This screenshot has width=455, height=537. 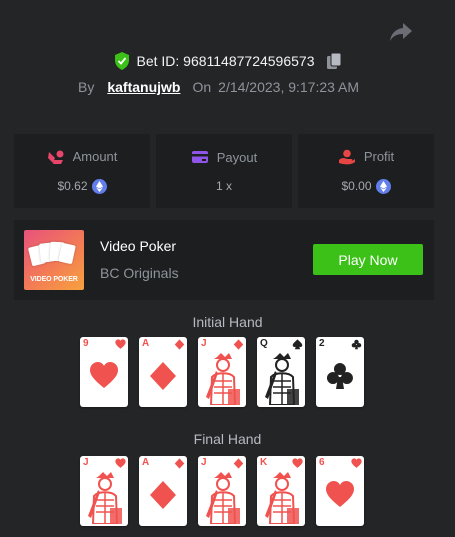 What do you see at coordinates (379, 156) in the screenshot?
I see `stat-profit-label: Profit` at bounding box center [379, 156].